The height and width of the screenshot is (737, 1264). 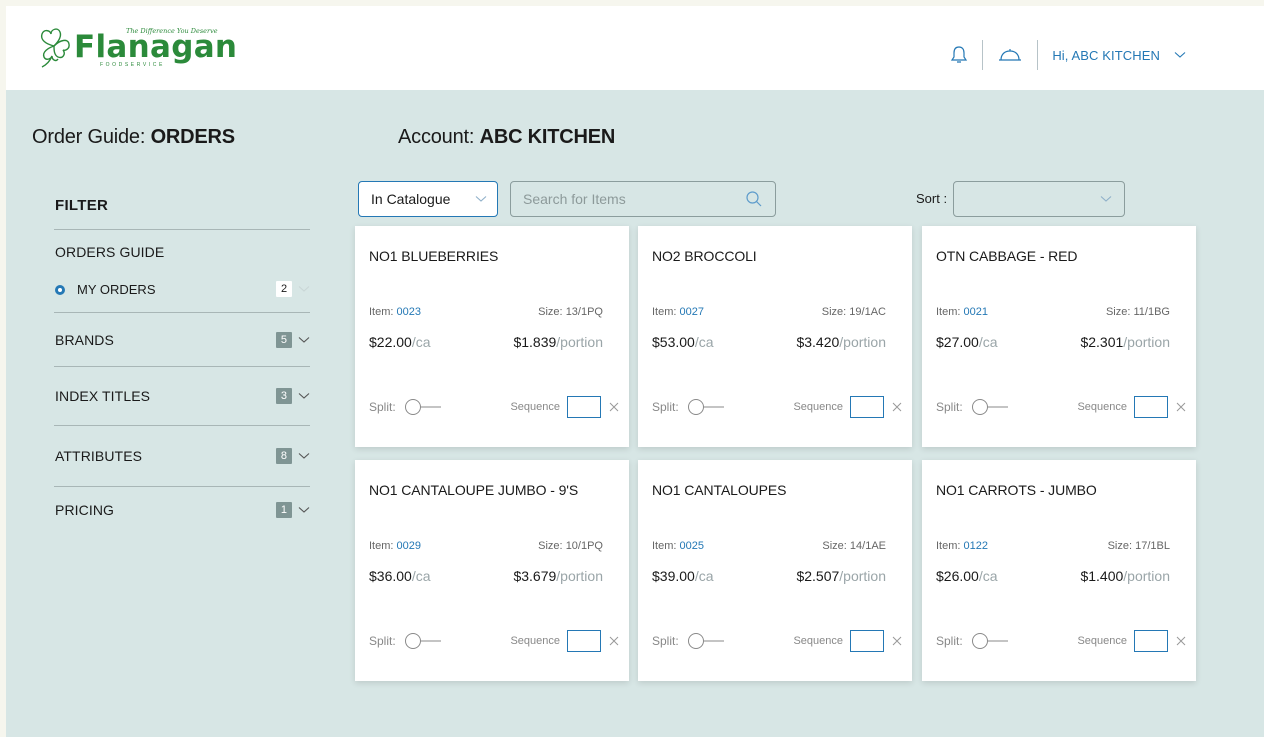 What do you see at coordinates (284, 339) in the screenshot?
I see `count-badge: 5` at bounding box center [284, 339].